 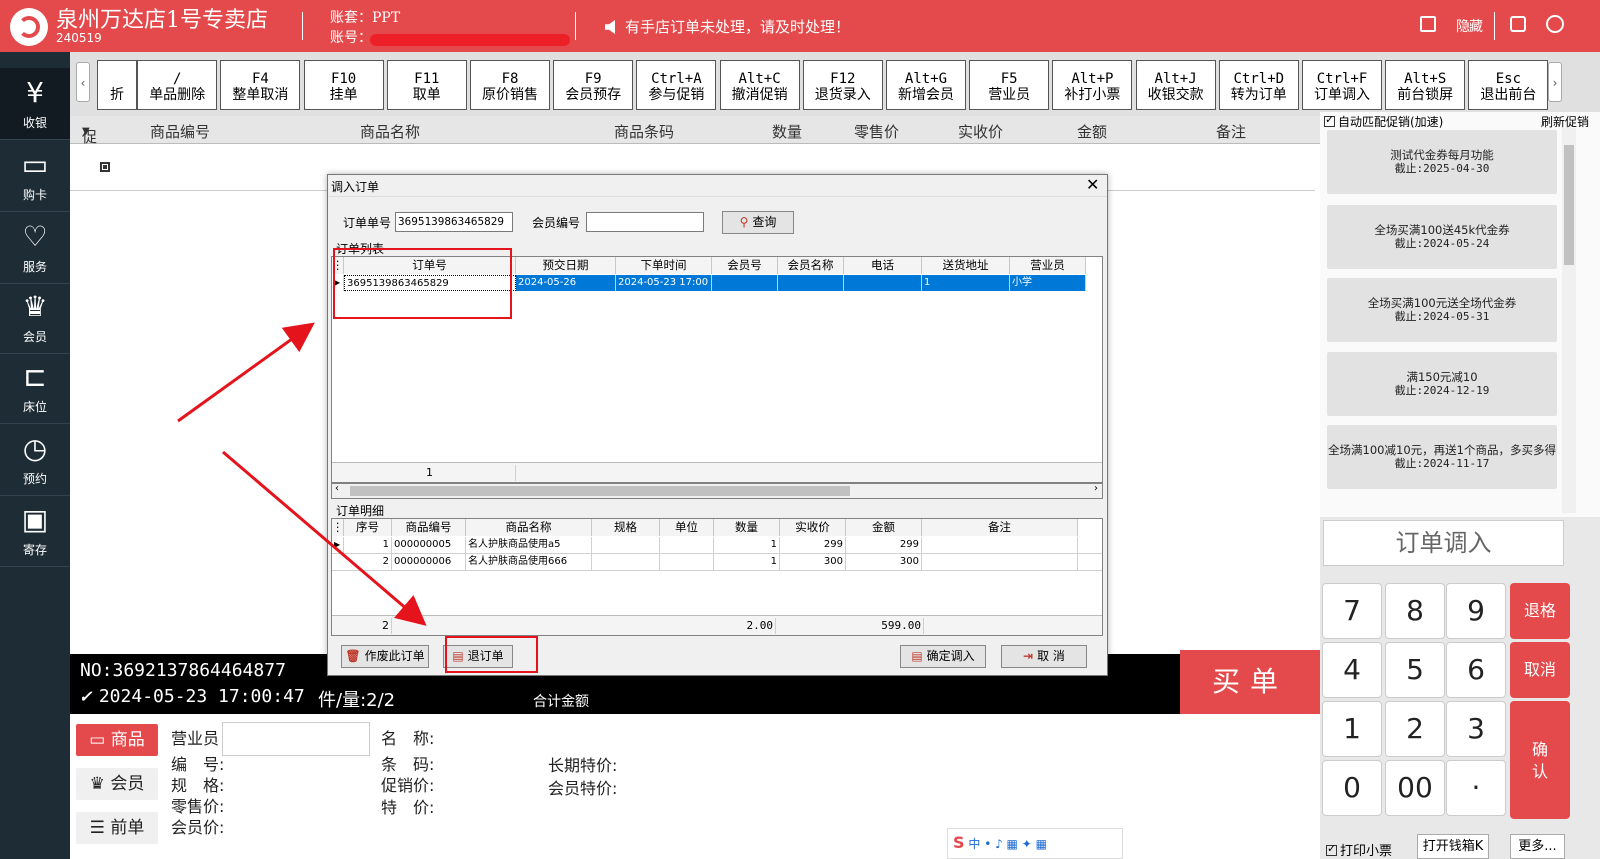 I want to click on annotation-arrows, so click(x=302, y=474).